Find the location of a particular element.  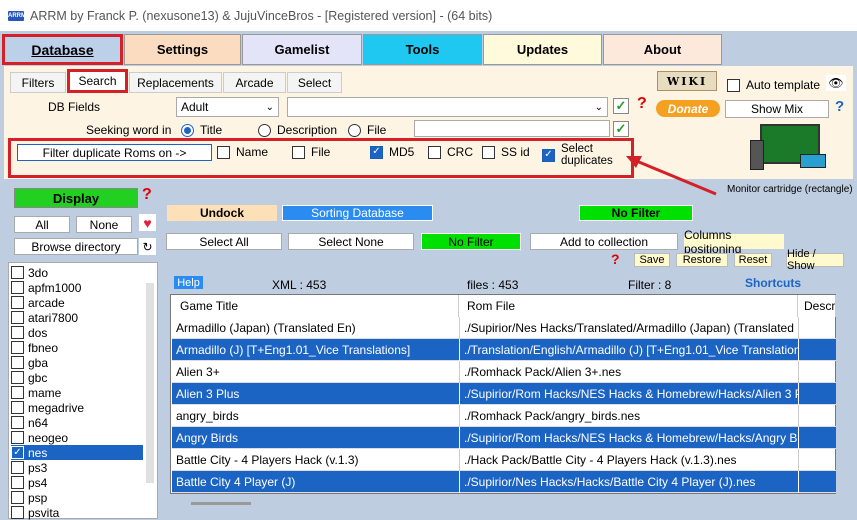

save-button: Save is located at coordinates (652, 260).